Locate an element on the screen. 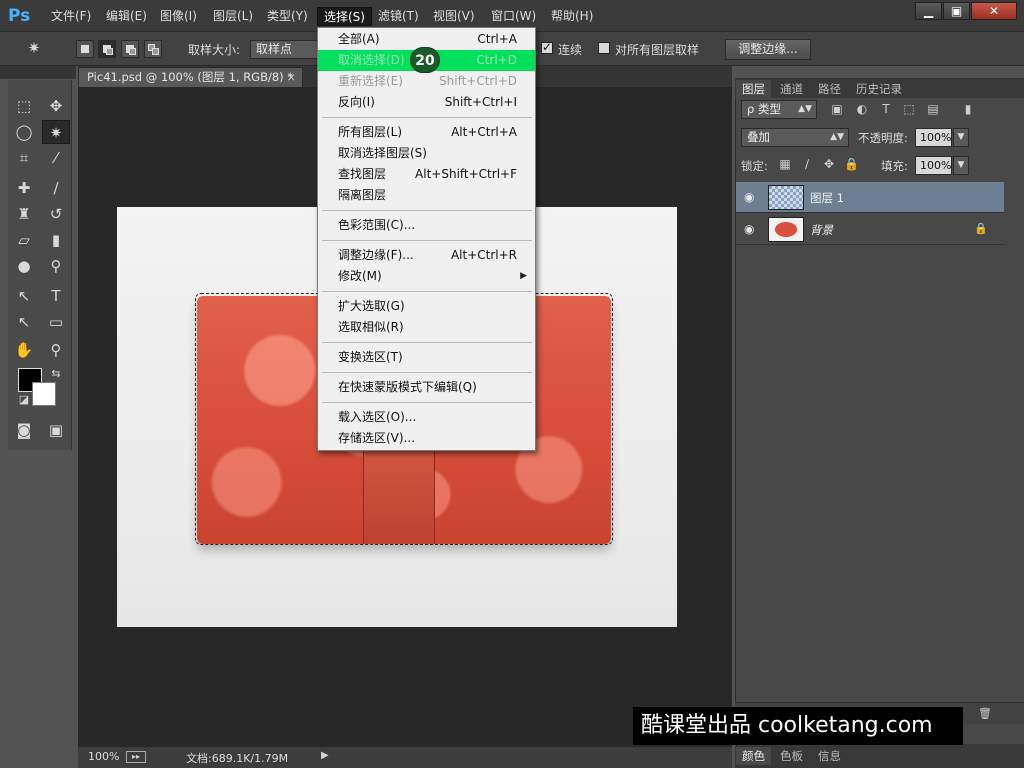 Image resolution: width=1024 pixels, height=768 pixels. clone-stamp-tool-icon: ♜ is located at coordinates (24, 214).